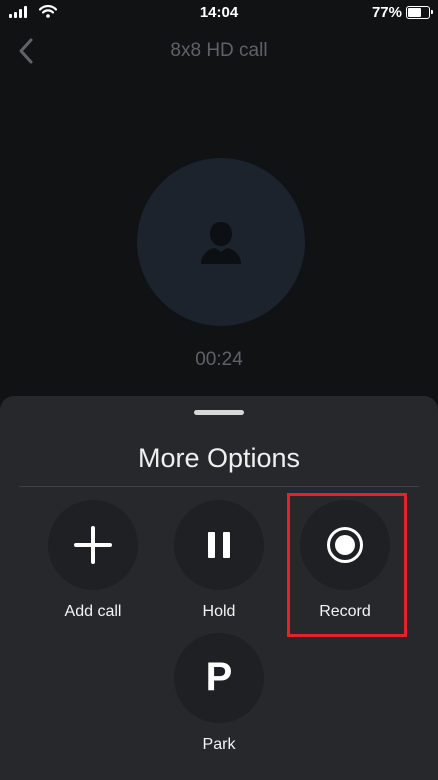 The height and width of the screenshot is (780, 438). What do you see at coordinates (219, 545) in the screenshot?
I see `hold-circle` at bounding box center [219, 545].